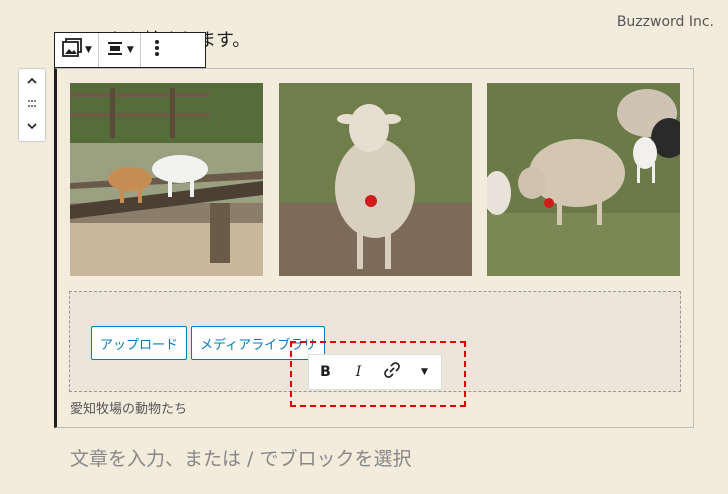 This screenshot has height=494, width=728. Describe the element at coordinates (583, 179) in the screenshot. I see `gallery-image-grazing` at that location.